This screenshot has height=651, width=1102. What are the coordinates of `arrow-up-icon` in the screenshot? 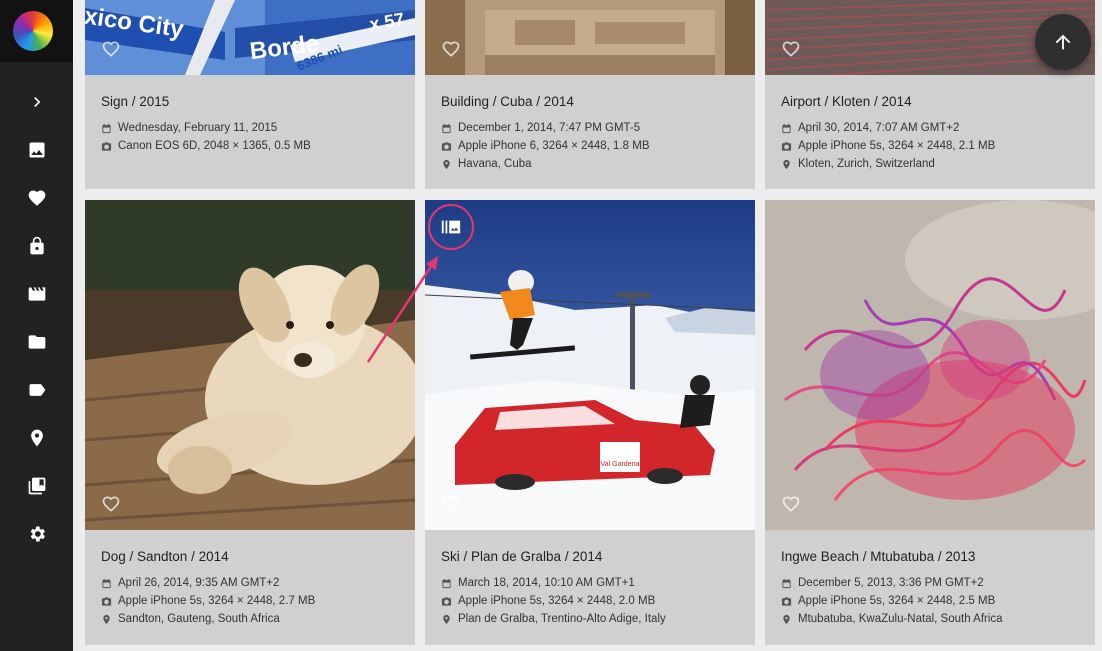 It's located at (1063, 42).